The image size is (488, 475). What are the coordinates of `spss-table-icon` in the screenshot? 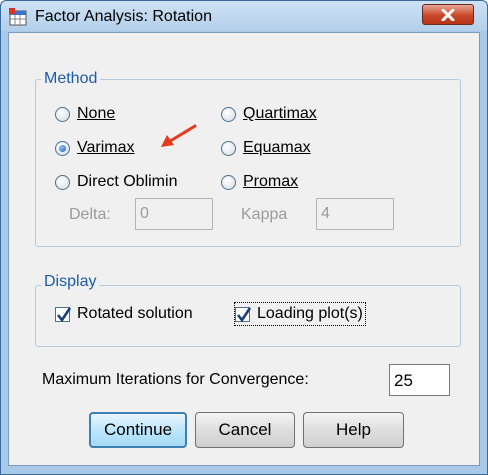 It's located at (18, 17).